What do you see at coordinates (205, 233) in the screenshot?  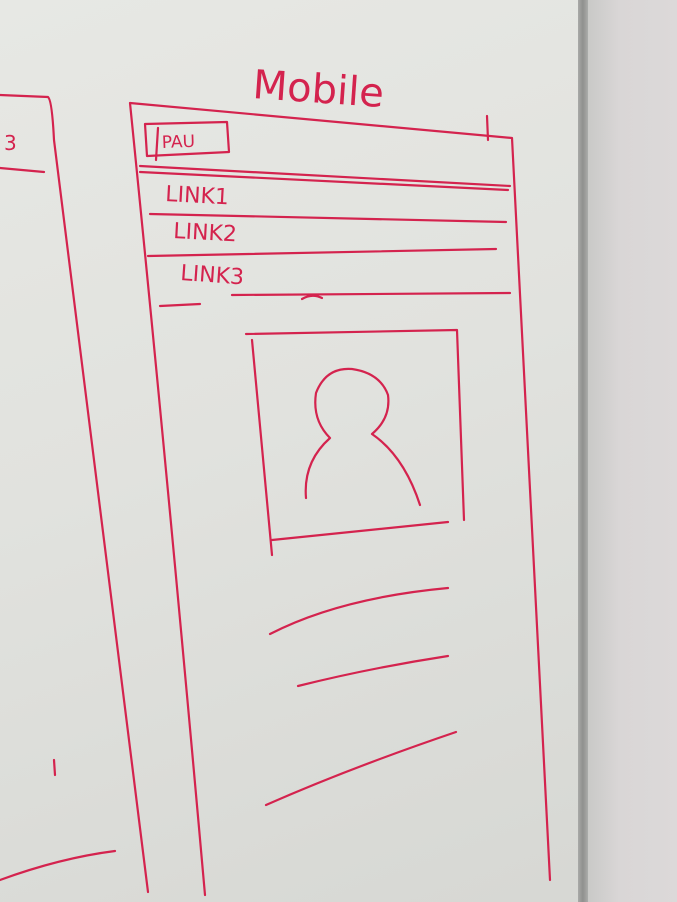 I see `nav-link-2: LINK2` at bounding box center [205, 233].